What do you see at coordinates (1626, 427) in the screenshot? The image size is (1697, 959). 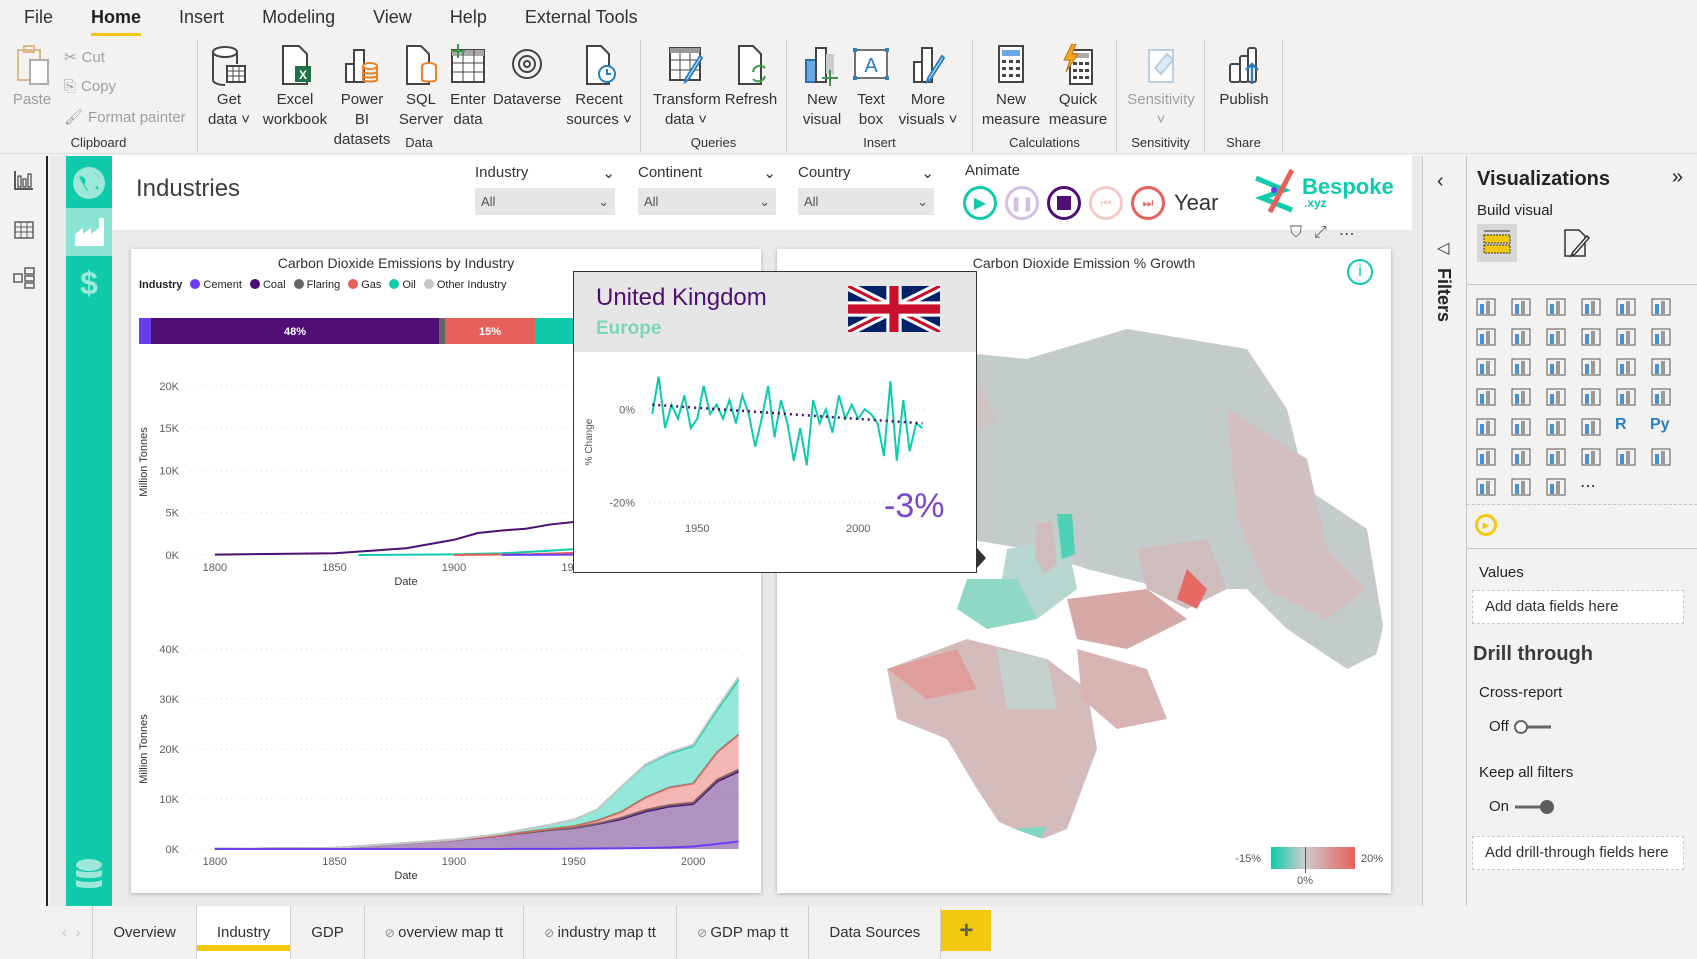 I see `viz-r-visual-icon: R` at bounding box center [1626, 427].